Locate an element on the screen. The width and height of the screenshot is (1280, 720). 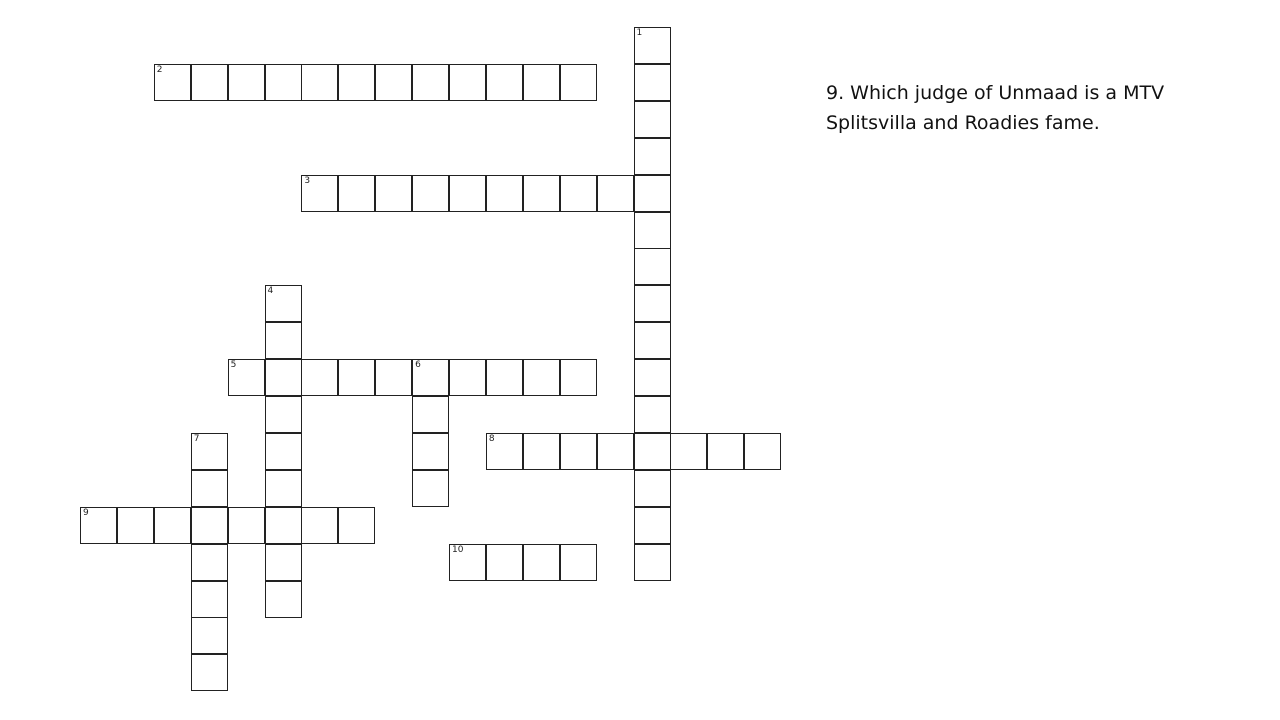
clue-number: 1 is located at coordinates (639, 33).